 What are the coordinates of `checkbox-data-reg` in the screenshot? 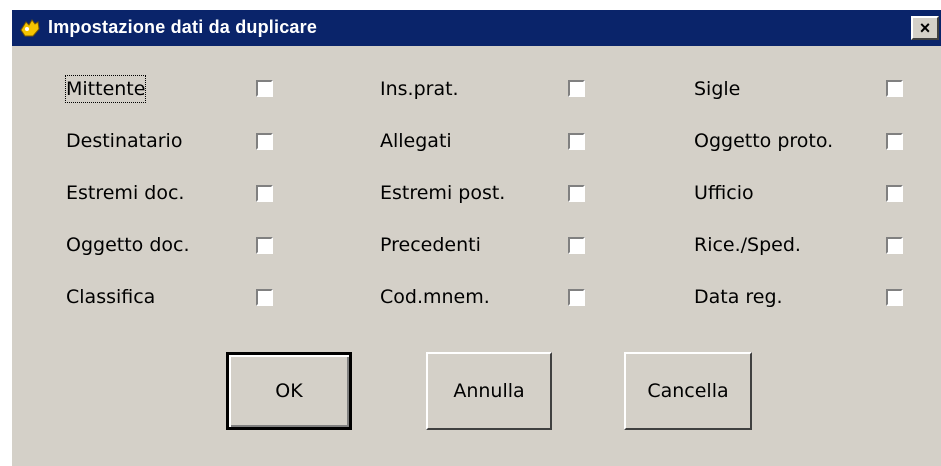 It's located at (894, 297).